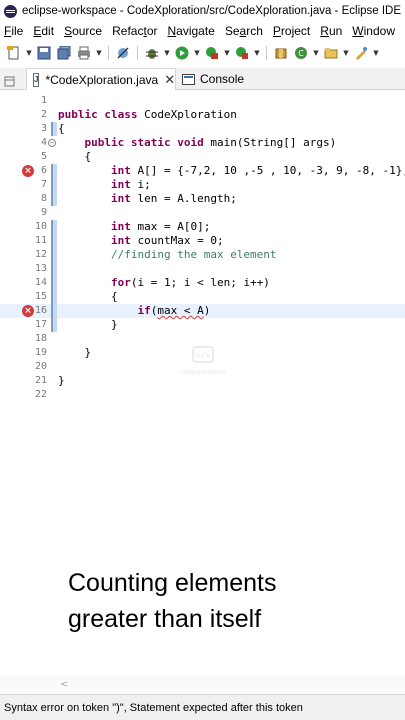 The image size is (405, 720). I want to click on code-line: 8 int len = A.length;, so click(202, 199).